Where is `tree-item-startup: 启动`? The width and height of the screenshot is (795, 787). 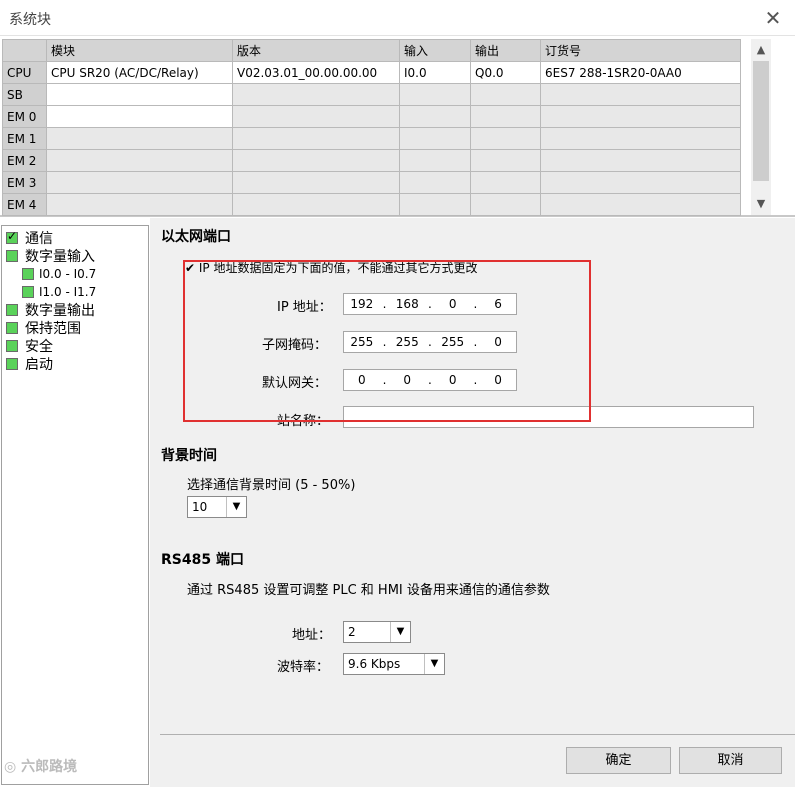 tree-item-startup: 启动 is located at coordinates (29, 364).